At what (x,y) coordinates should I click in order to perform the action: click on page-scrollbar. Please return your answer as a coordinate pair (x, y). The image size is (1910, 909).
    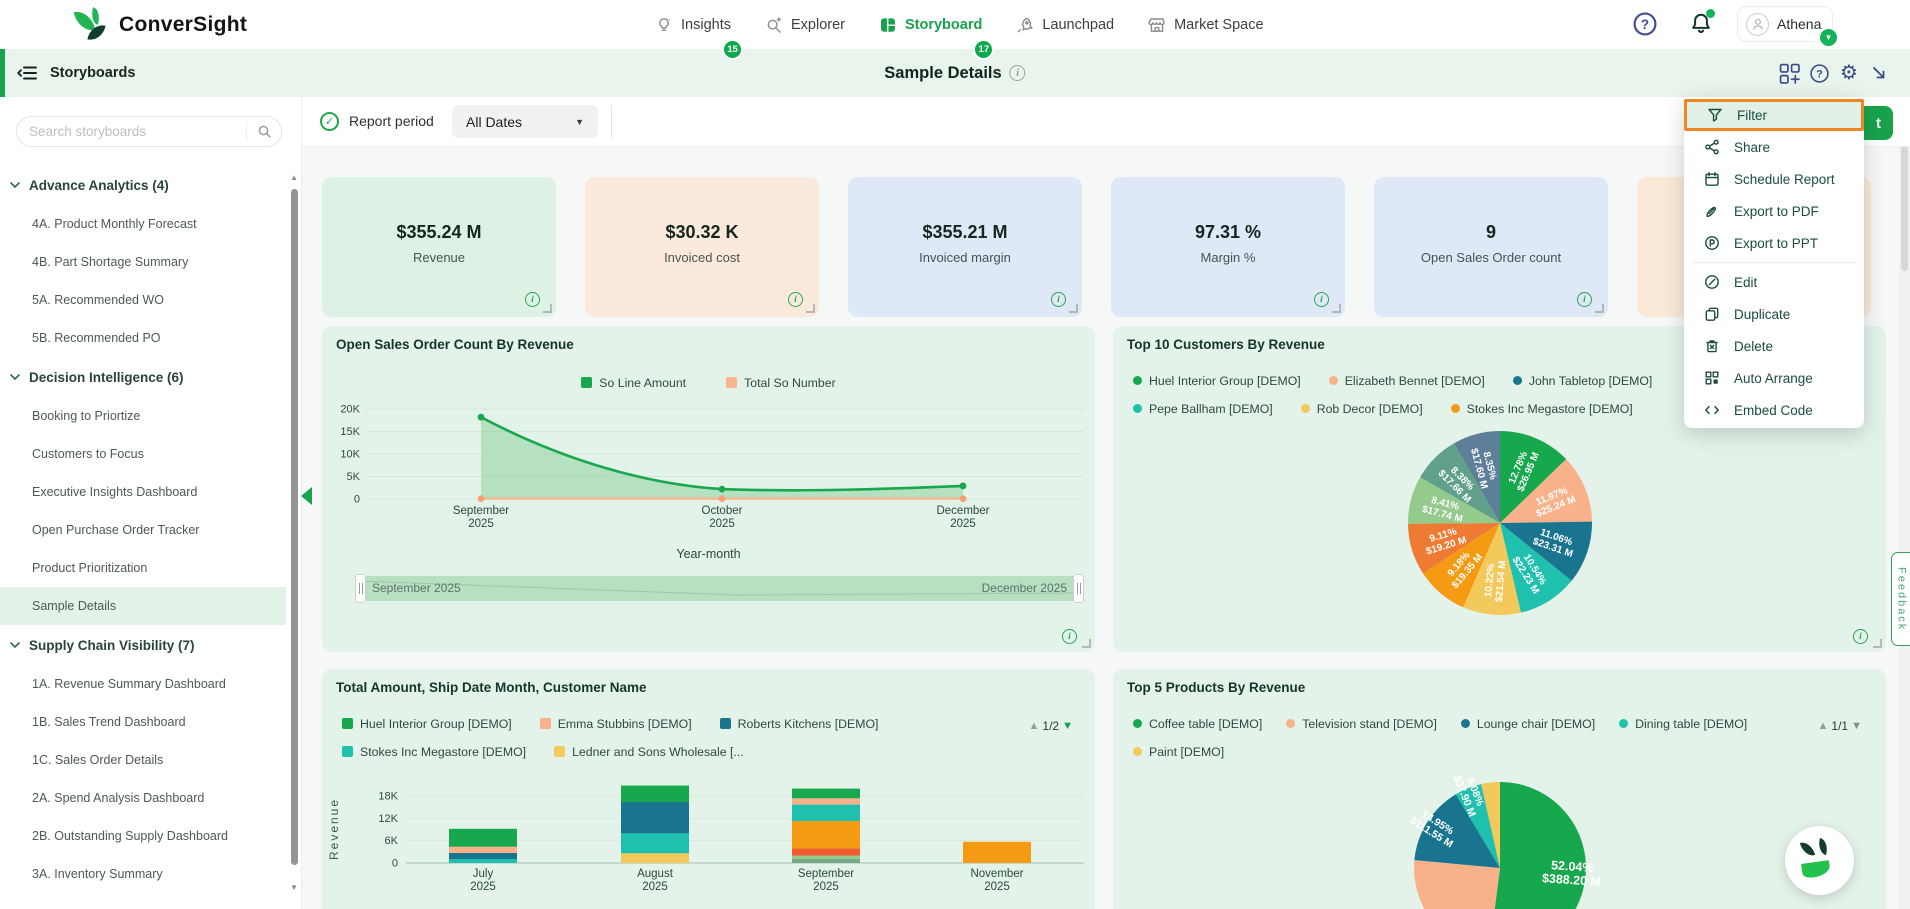
    Looking at the image, I should click on (1904, 503).